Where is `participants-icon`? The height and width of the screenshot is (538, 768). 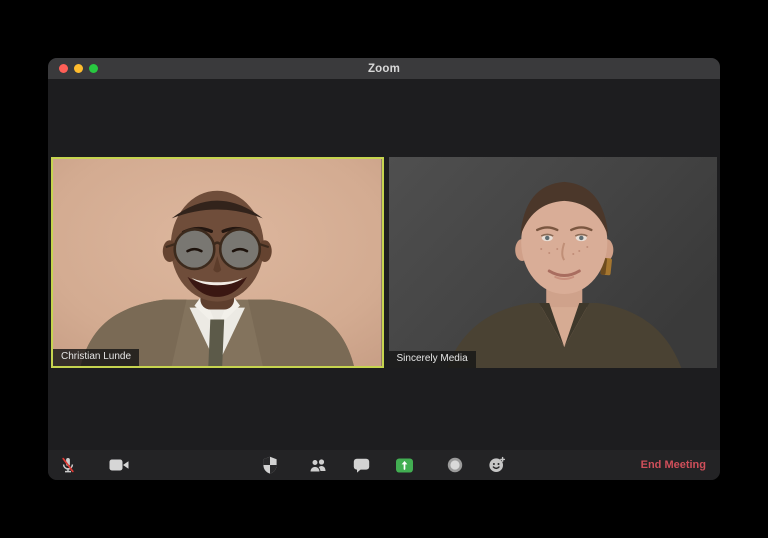 participants-icon is located at coordinates (317, 465).